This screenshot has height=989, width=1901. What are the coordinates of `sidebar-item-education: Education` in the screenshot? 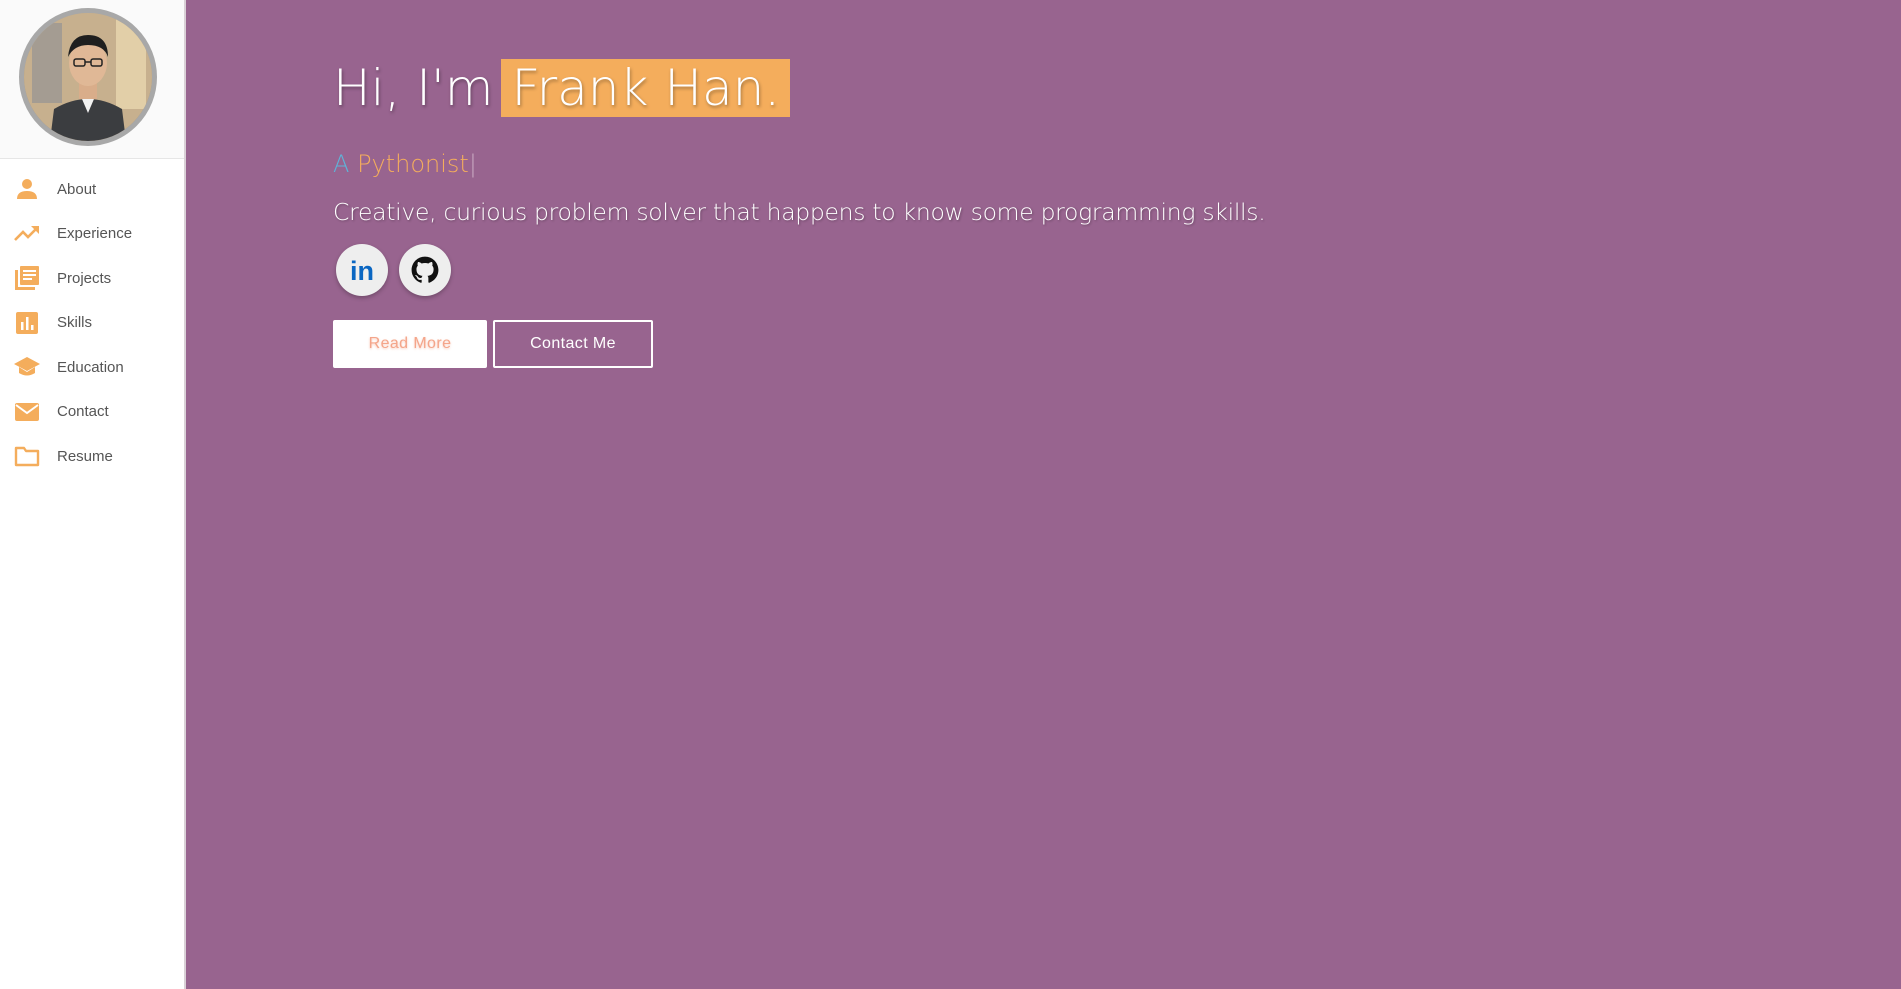 It's located at (92, 367).